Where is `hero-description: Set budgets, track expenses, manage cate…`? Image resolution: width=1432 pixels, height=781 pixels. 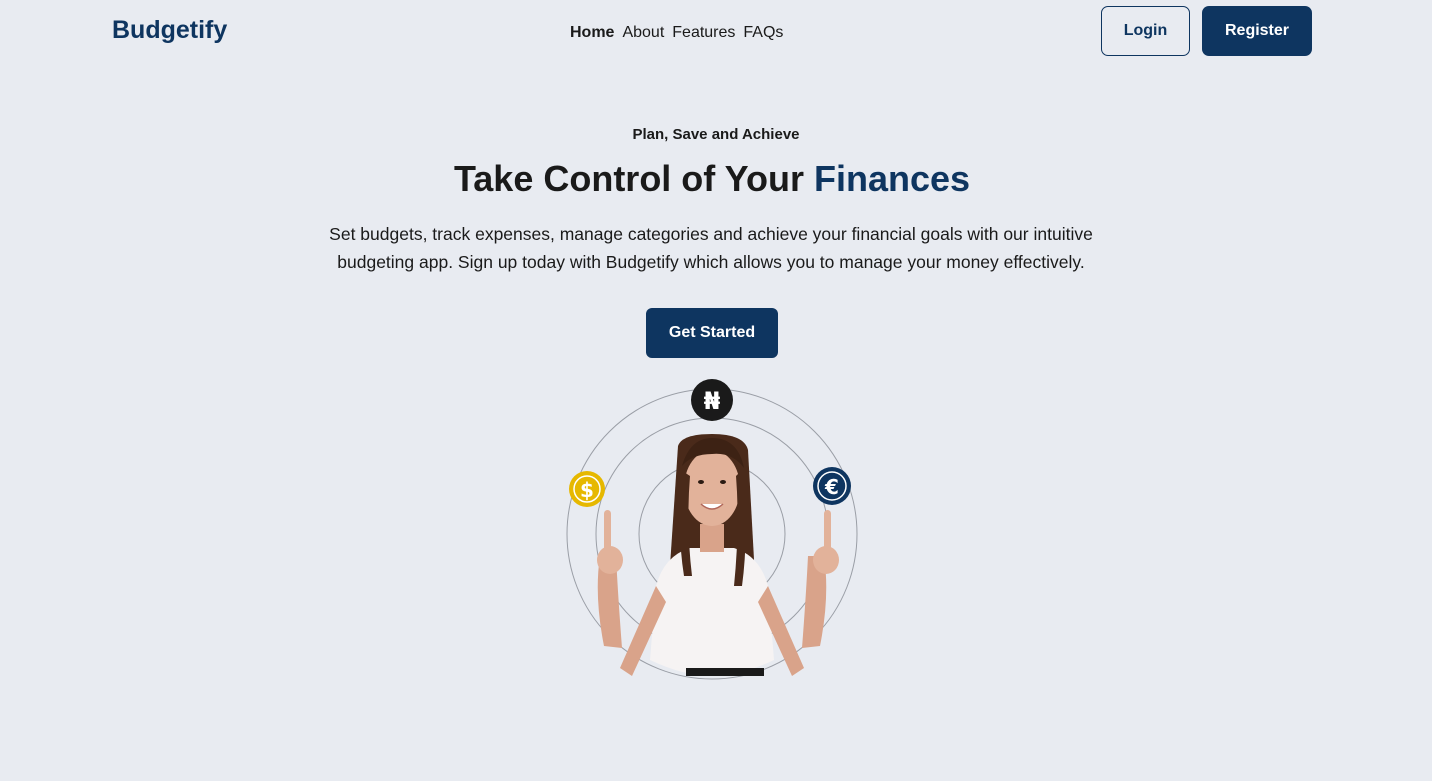 hero-description: Set budgets, track expenses, manage cate… is located at coordinates (711, 248).